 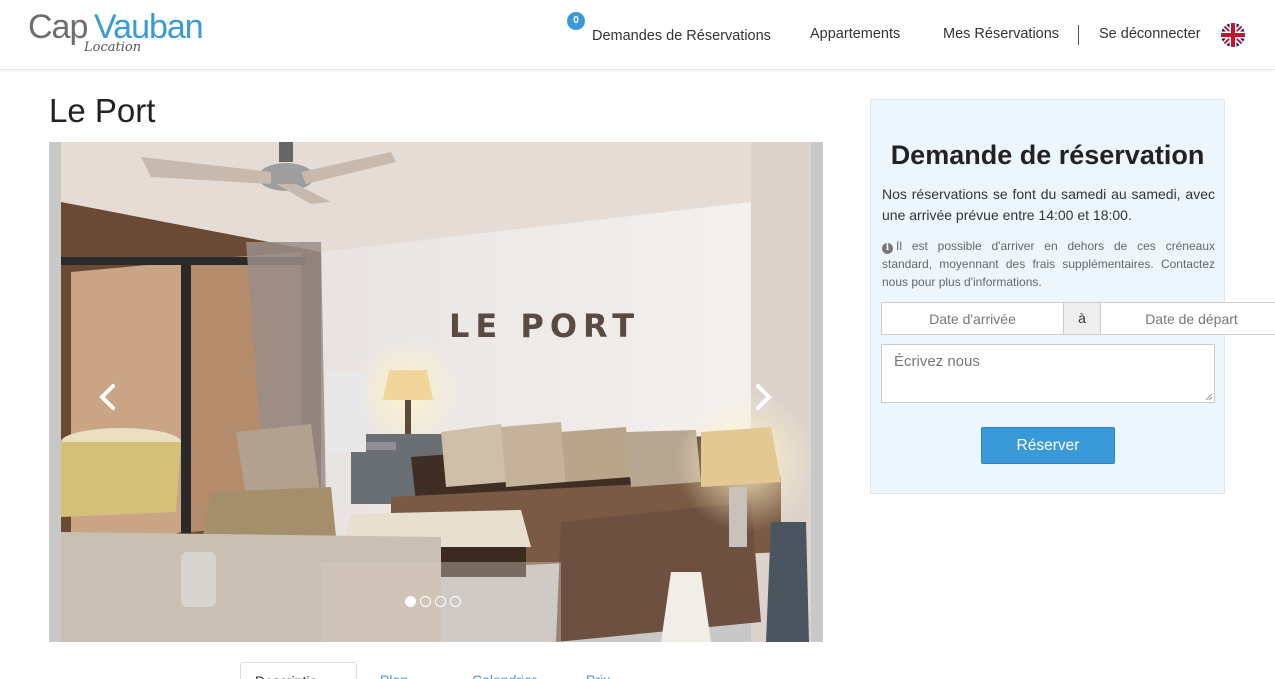 What do you see at coordinates (598, 670) in the screenshot?
I see `tab-prices: Prix` at bounding box center [598, 670].